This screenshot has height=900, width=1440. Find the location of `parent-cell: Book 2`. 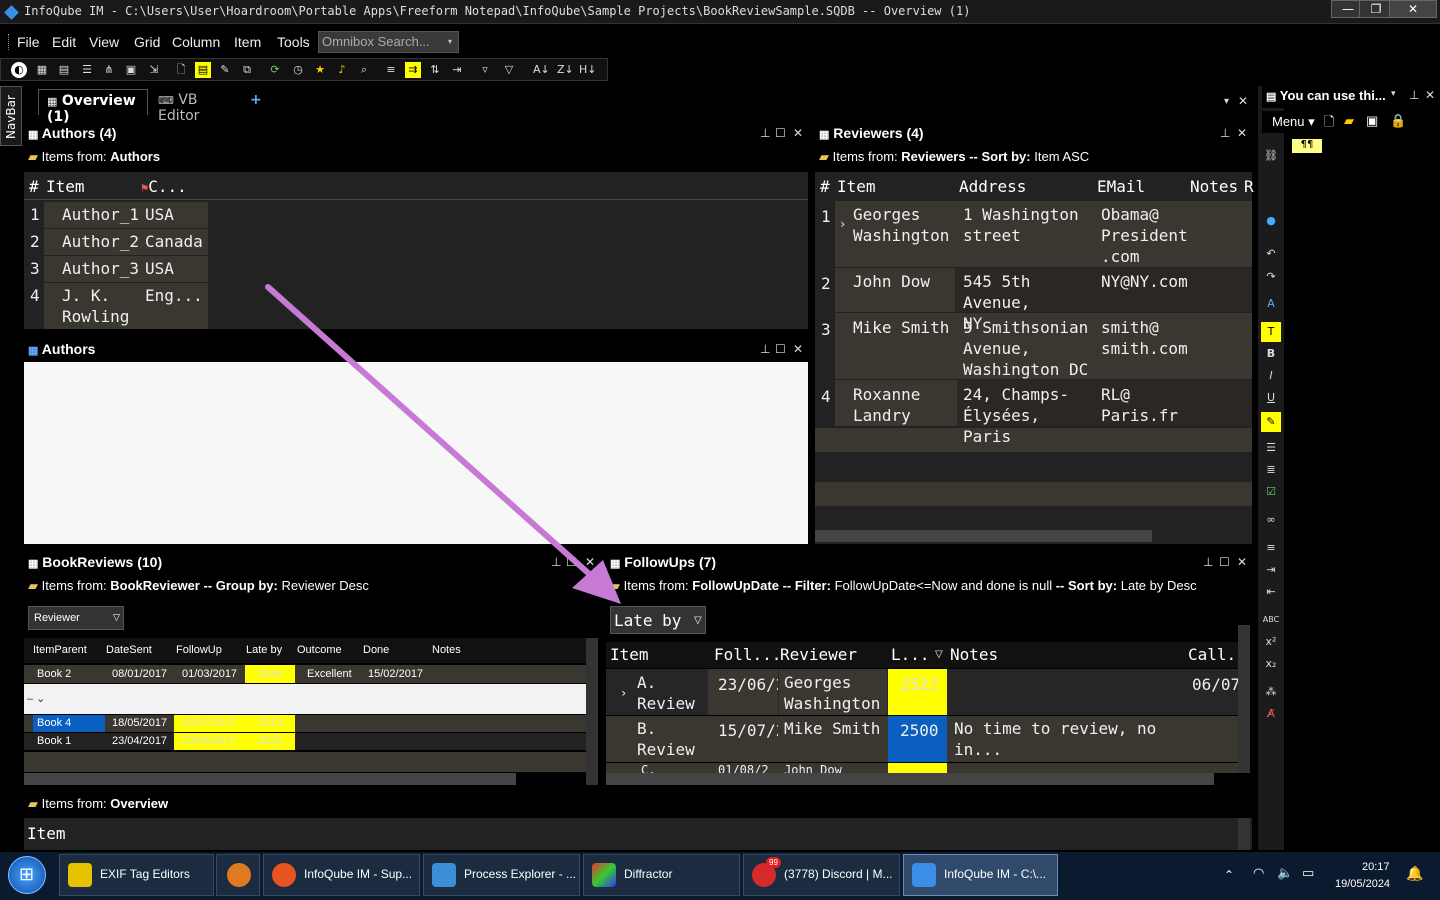

parent-cell: Book 2 is located at coordinates (54, 674).